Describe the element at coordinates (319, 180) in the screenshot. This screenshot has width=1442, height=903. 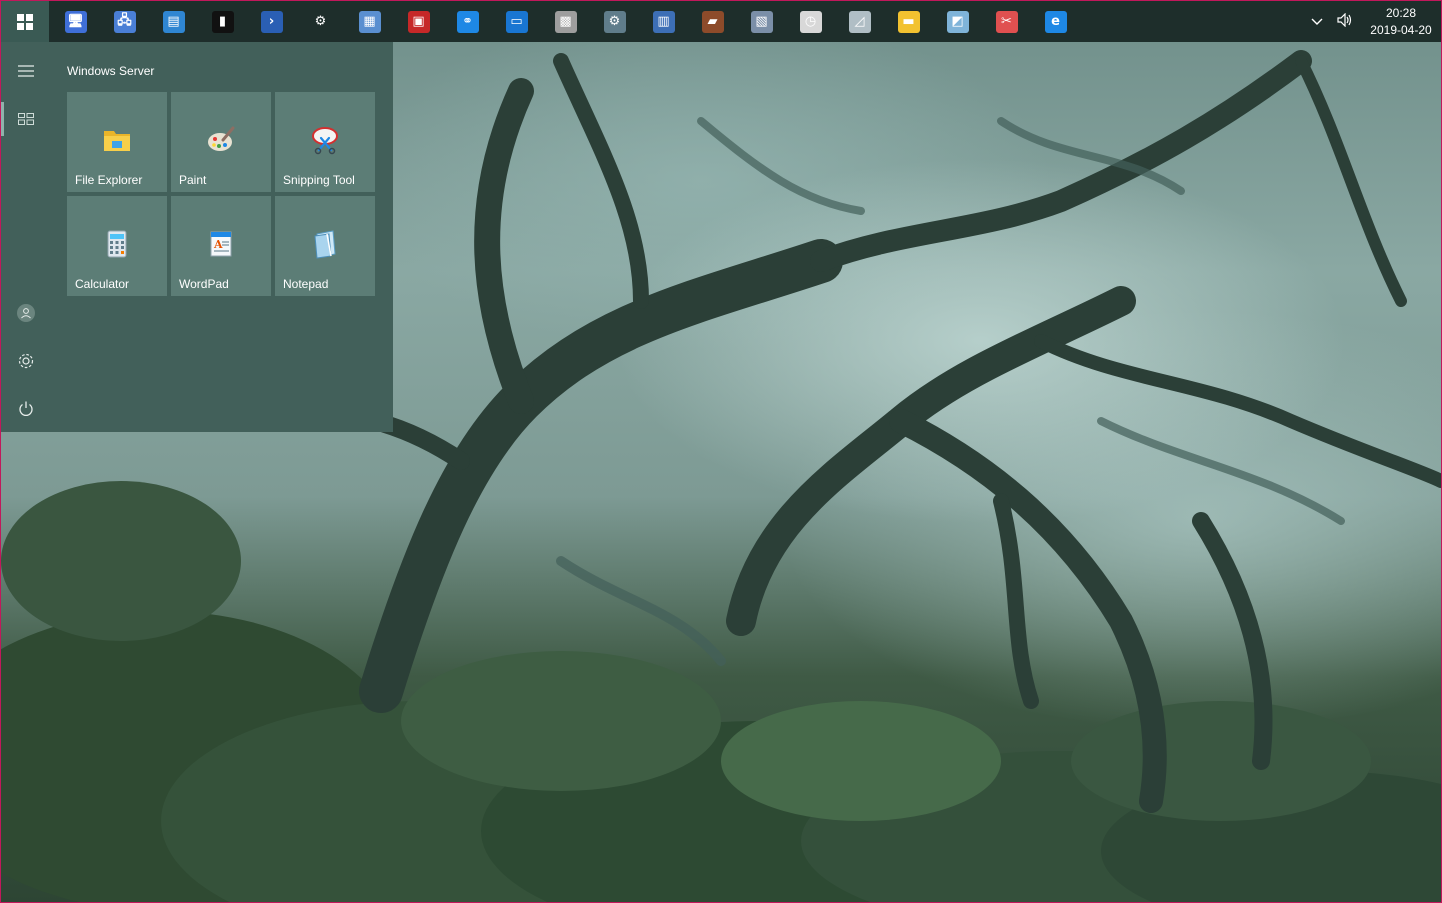
I see `tile-label: Snipping Tool` at that location.